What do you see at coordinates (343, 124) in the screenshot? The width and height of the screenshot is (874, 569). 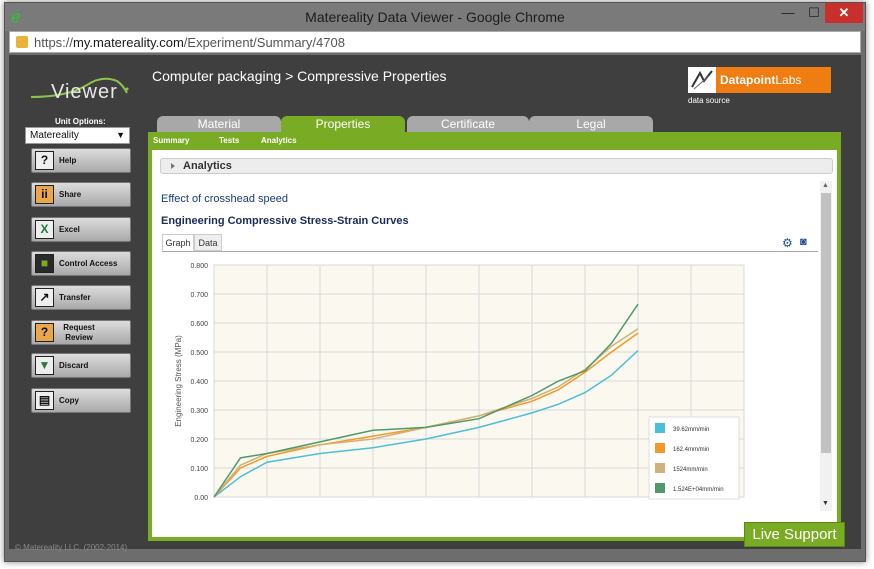 I see `tab-properties: Properties` at bounding box center [343, 124].